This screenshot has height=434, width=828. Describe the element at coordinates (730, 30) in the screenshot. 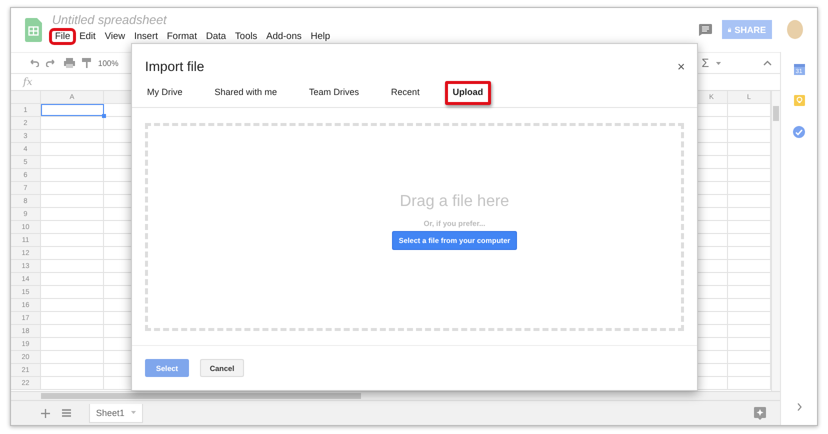

I see `lock-icon` at that location.